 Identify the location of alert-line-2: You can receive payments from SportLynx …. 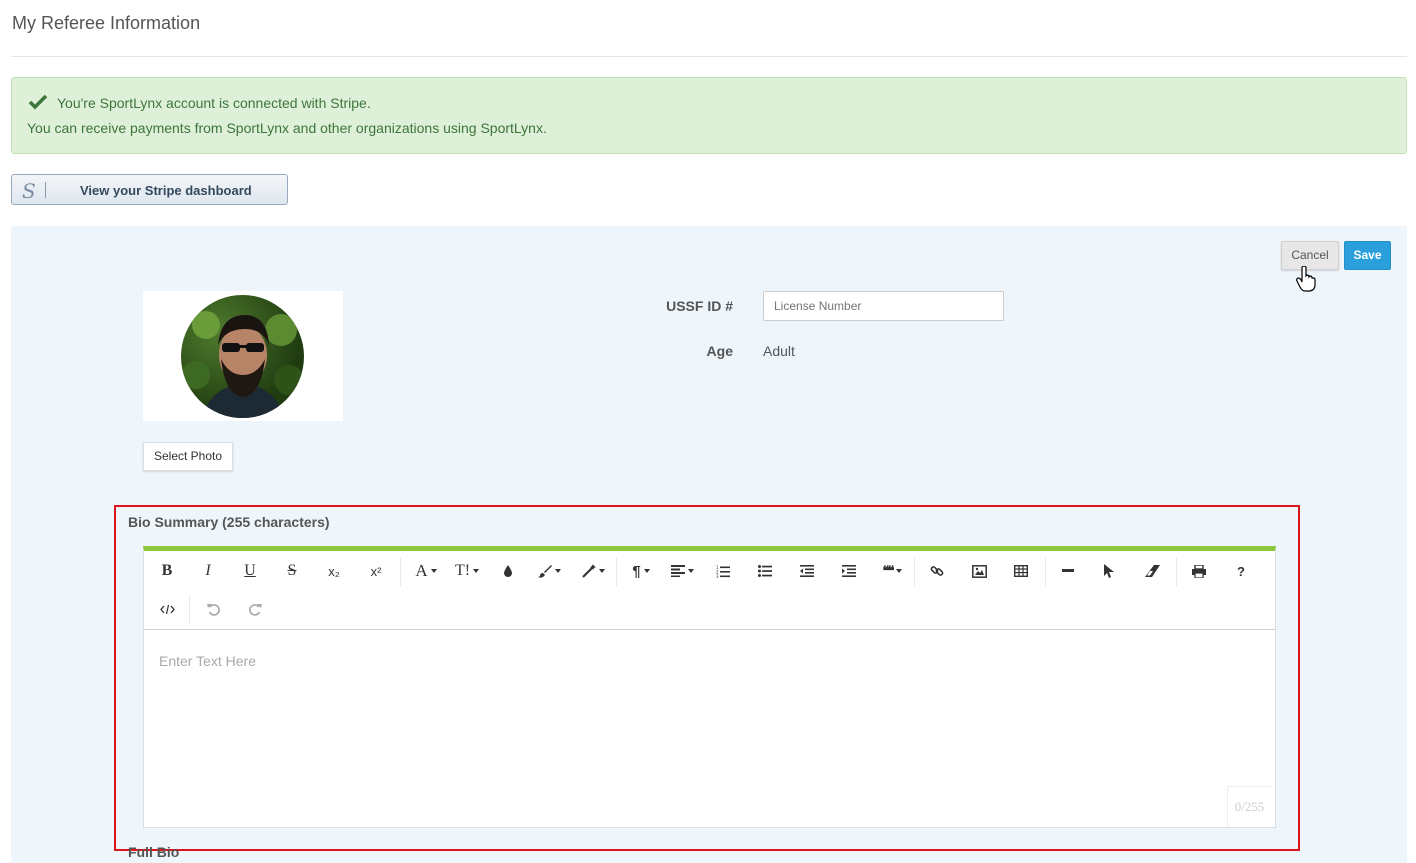
(287, 128).